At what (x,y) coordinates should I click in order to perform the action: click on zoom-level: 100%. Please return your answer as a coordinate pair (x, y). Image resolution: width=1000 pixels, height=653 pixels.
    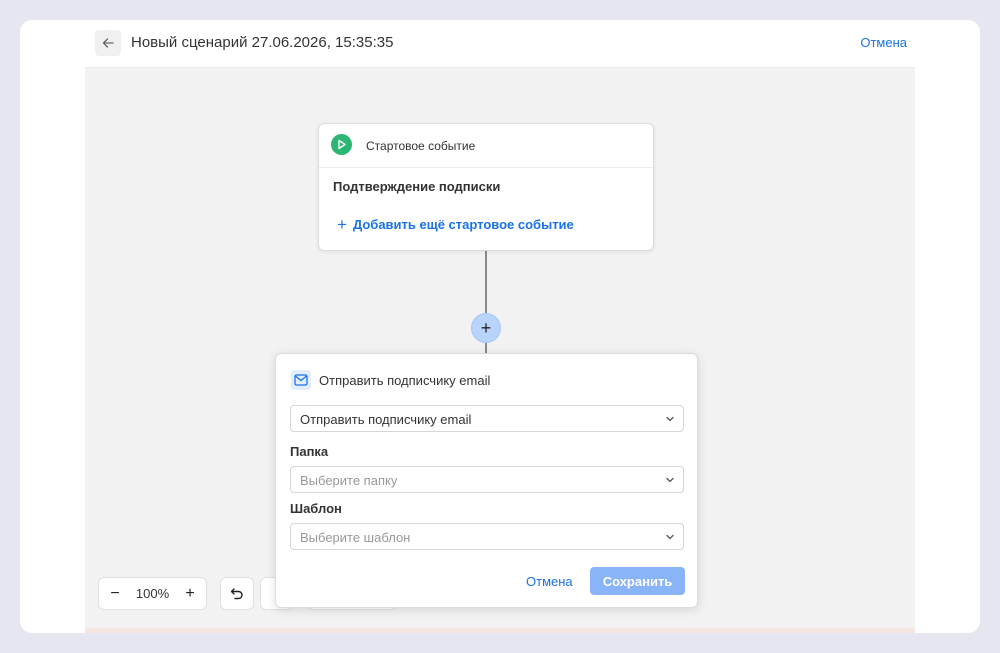
    Looking at the image, I should click on (152, 593).